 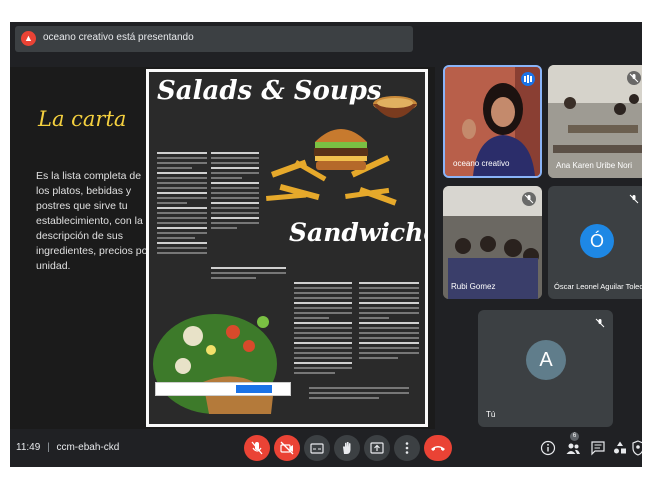 I want to click on mic-off-icon, so click(x=257, y=448).